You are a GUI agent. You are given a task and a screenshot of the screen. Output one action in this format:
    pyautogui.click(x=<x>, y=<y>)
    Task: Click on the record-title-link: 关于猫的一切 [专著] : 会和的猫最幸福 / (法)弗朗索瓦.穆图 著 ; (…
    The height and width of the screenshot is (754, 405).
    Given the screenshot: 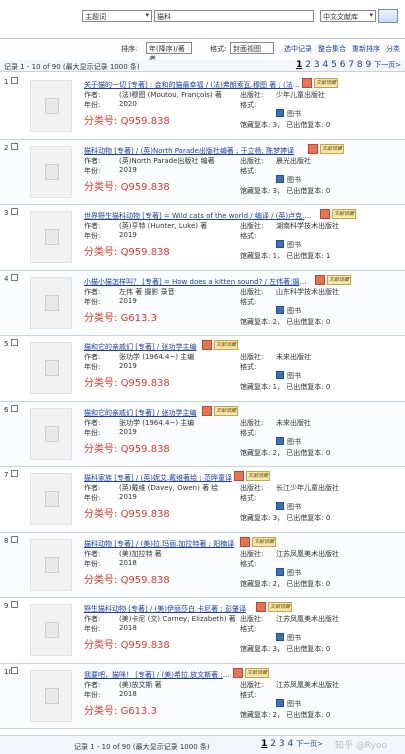 What is the action you would take?
    pyautogui.click(x=192, y=85)
    